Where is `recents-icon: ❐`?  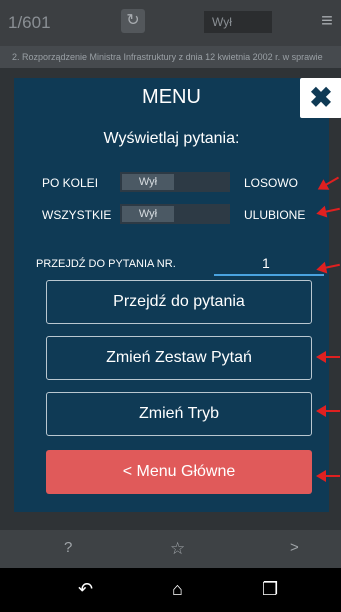 recents-icon: ❐ is located at coordinates (270, 589).